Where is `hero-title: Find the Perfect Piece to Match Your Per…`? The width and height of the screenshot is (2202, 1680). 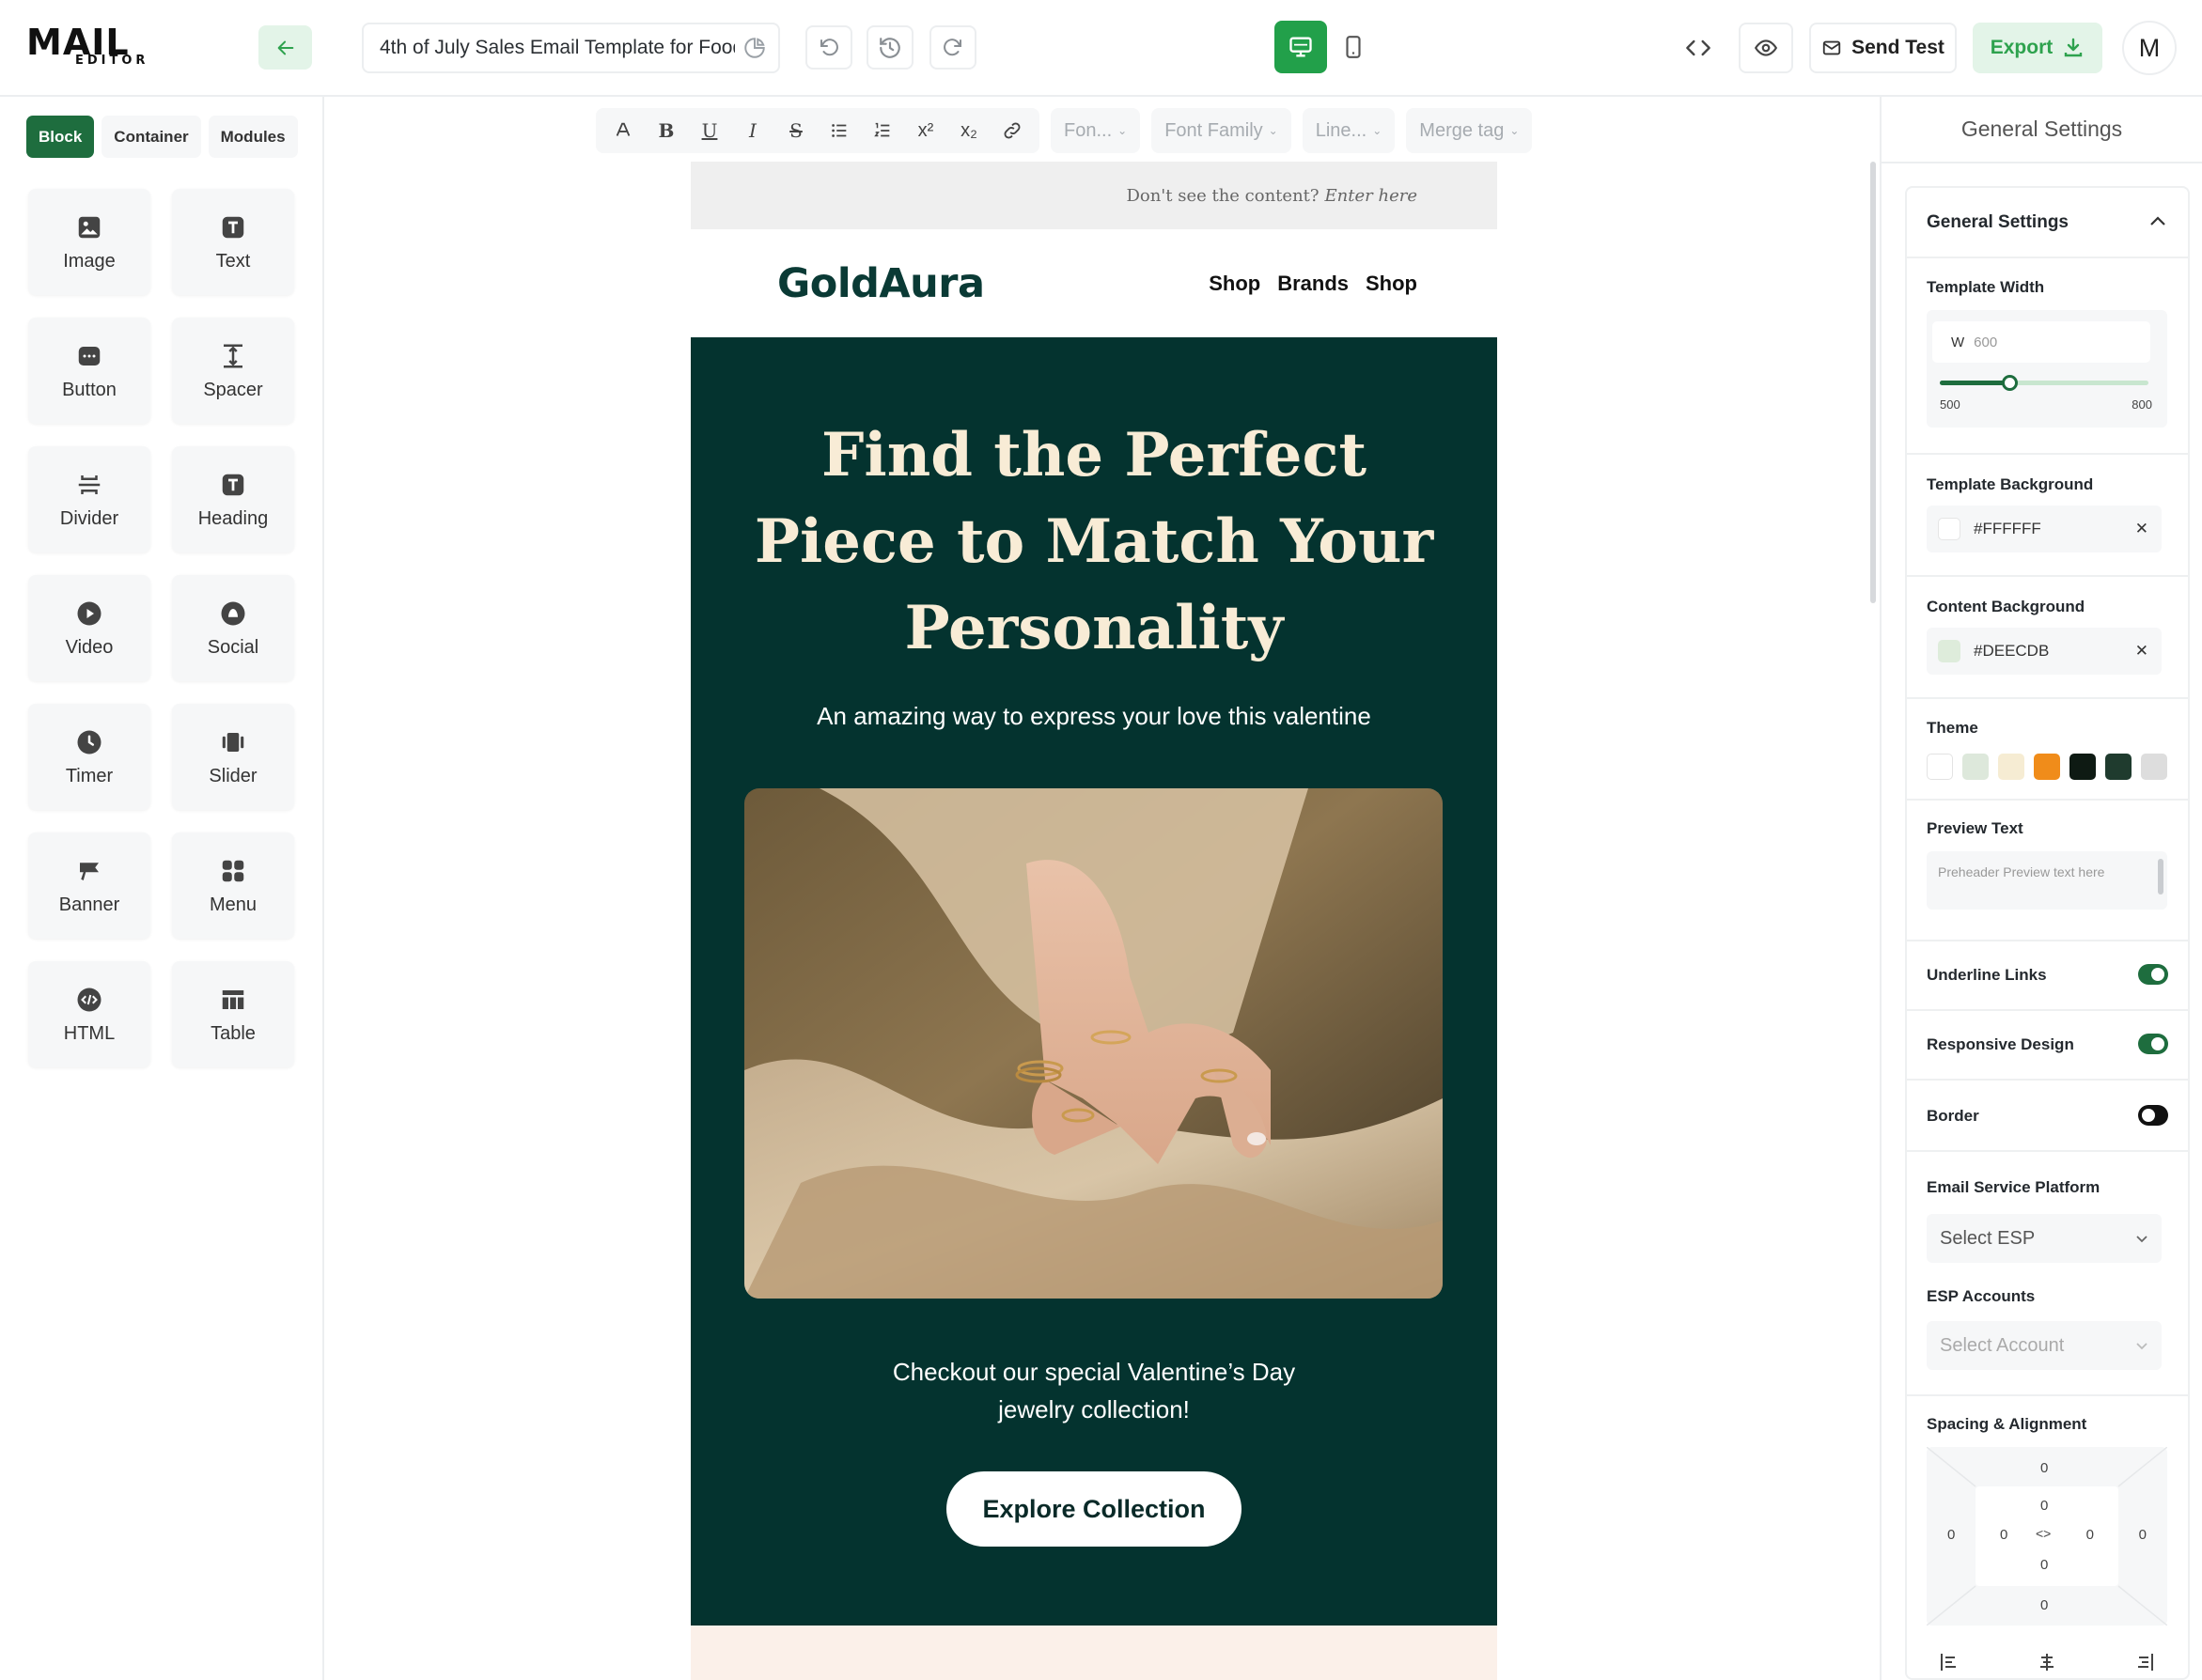 hero-title: Find the Perfect Piece to Match Your Per… is located at coordinates (1094, 542).